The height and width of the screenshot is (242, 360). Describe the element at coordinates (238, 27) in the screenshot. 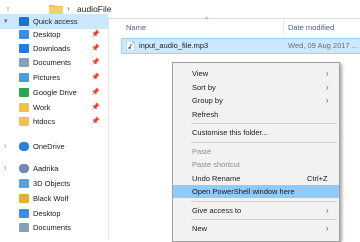

I see `column-header-bar: ^ Name Date modified` at that location.